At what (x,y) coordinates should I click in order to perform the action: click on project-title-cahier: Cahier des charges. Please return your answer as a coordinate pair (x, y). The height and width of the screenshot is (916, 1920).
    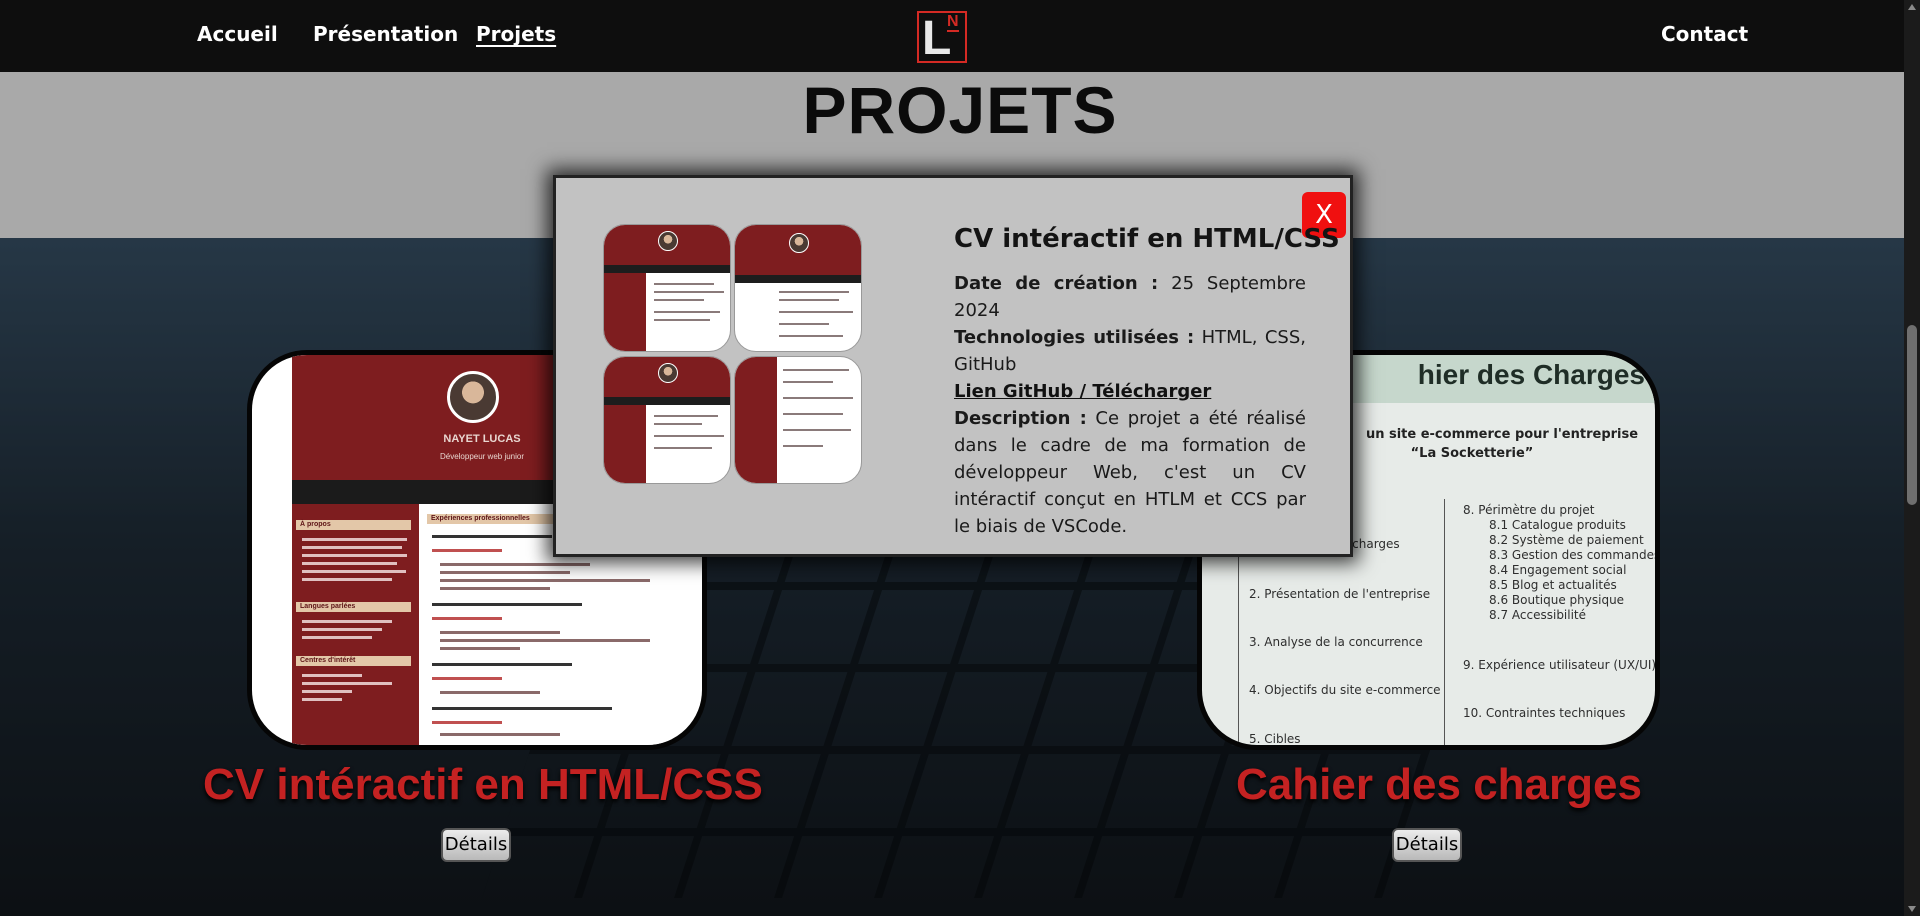
    Looking at the image, I should click on (1439, 784).